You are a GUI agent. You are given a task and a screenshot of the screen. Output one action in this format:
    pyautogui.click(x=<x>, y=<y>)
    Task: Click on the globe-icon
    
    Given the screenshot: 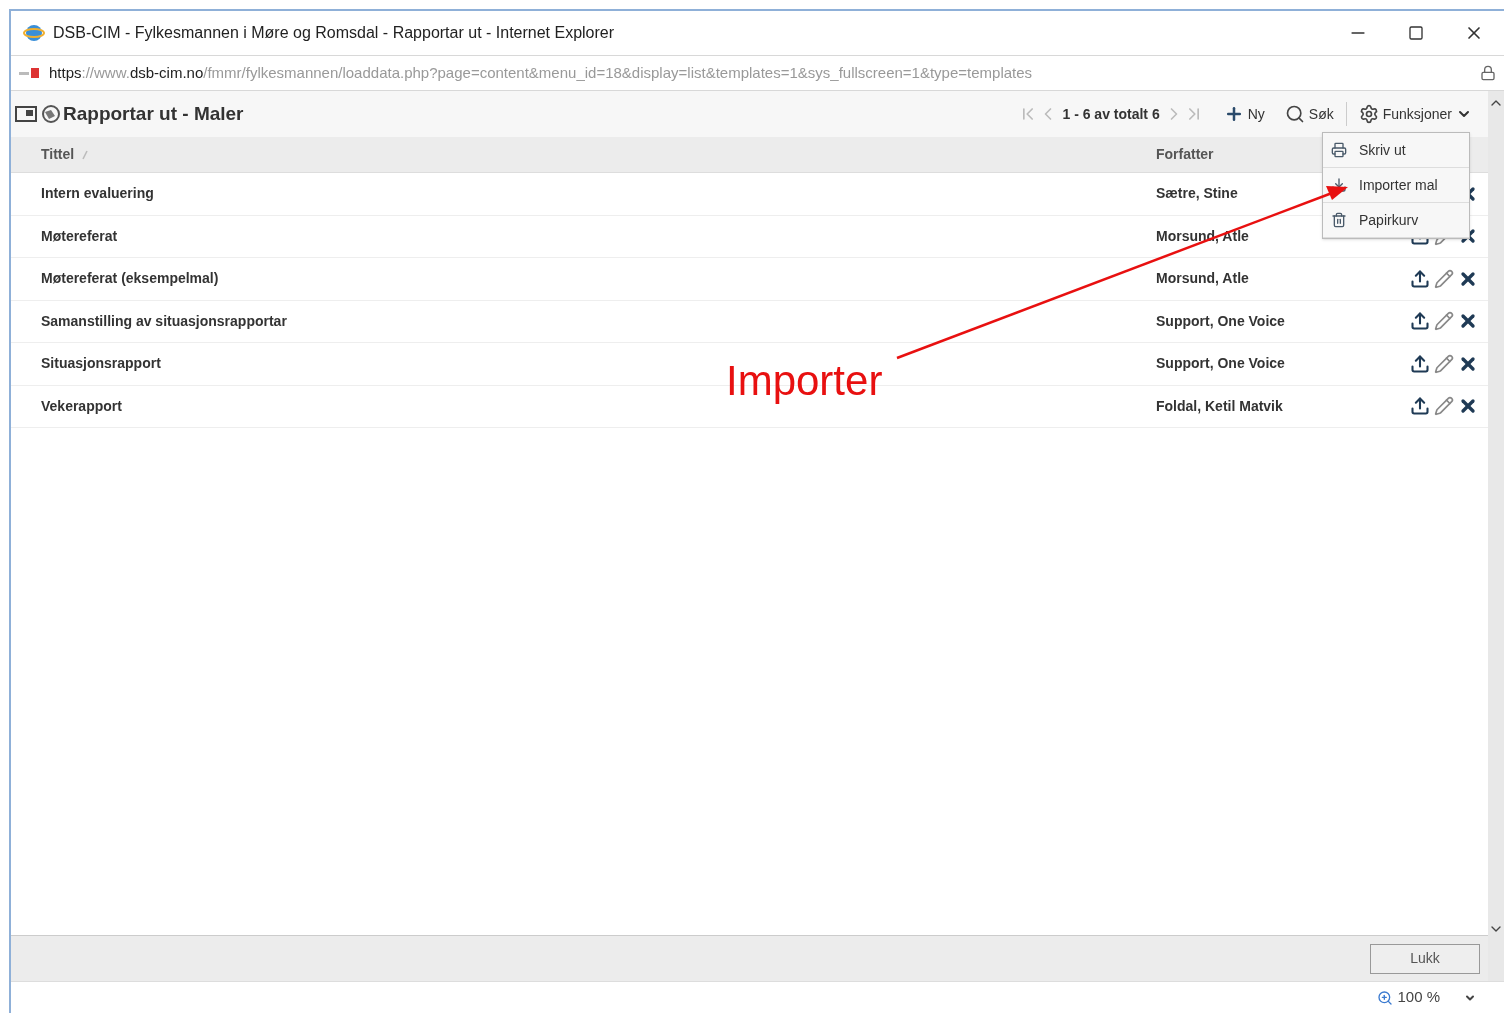 What is the action you would take?
    pyautogui.click(x=51, y=114)
    